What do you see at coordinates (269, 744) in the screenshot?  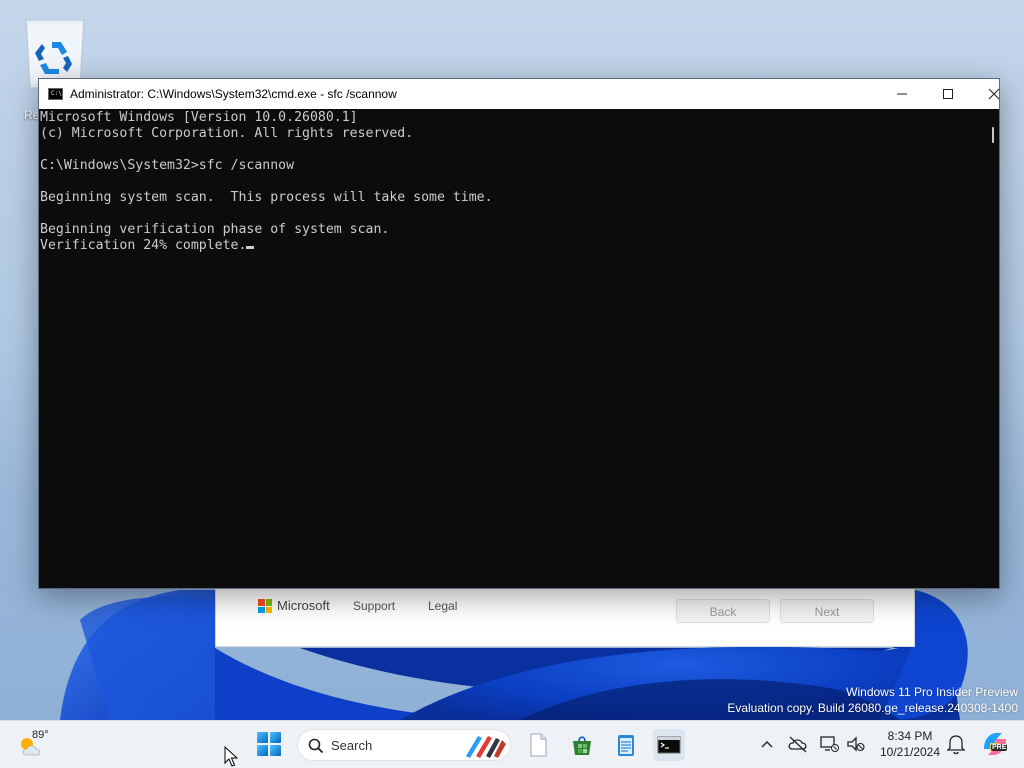 I see `start-button` at bounding box center [269, 744].